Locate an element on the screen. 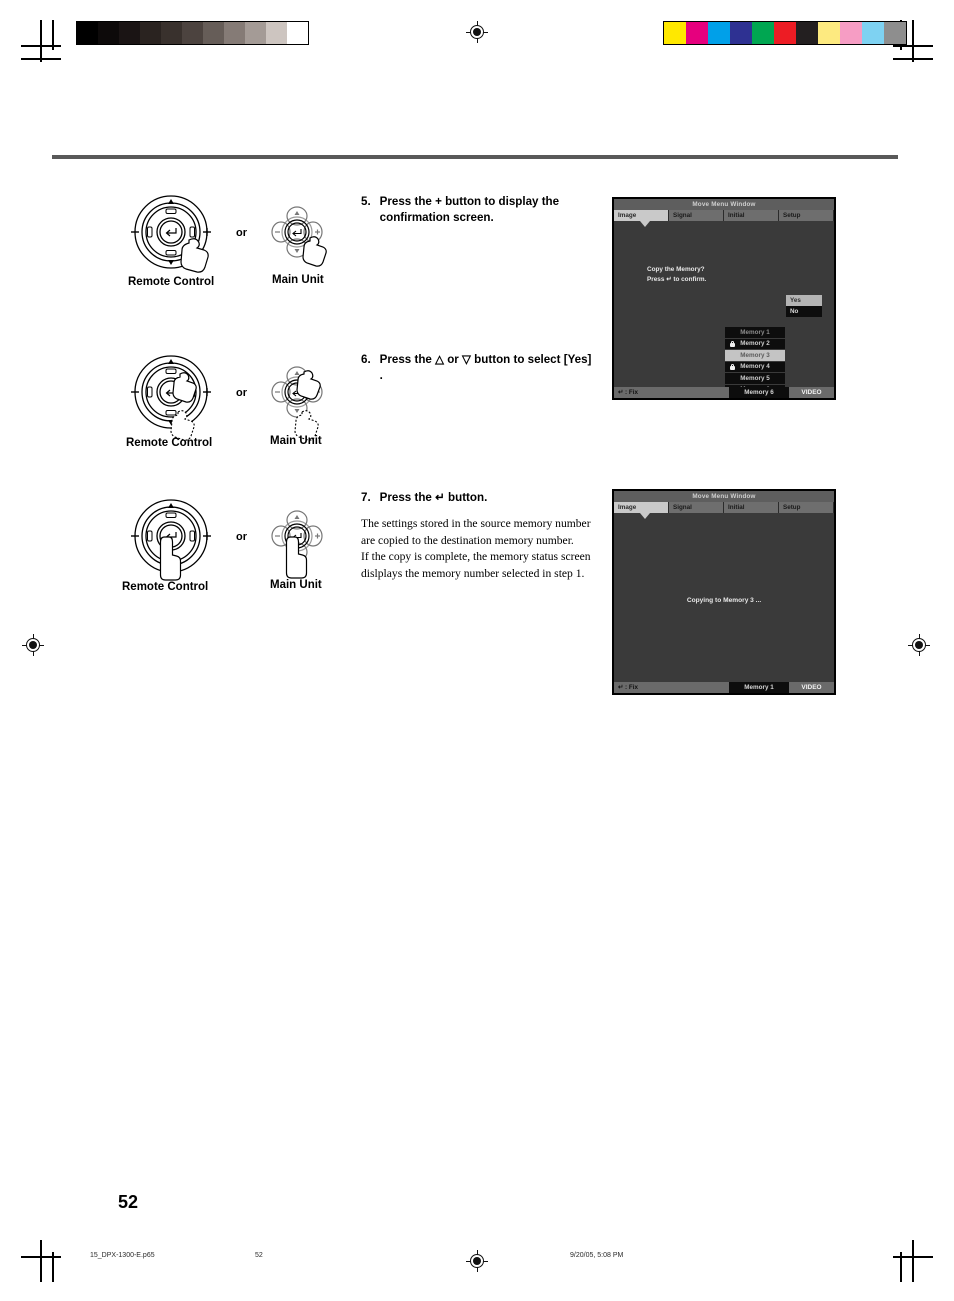  or-label-7: or is located at coordinates (242, 537).